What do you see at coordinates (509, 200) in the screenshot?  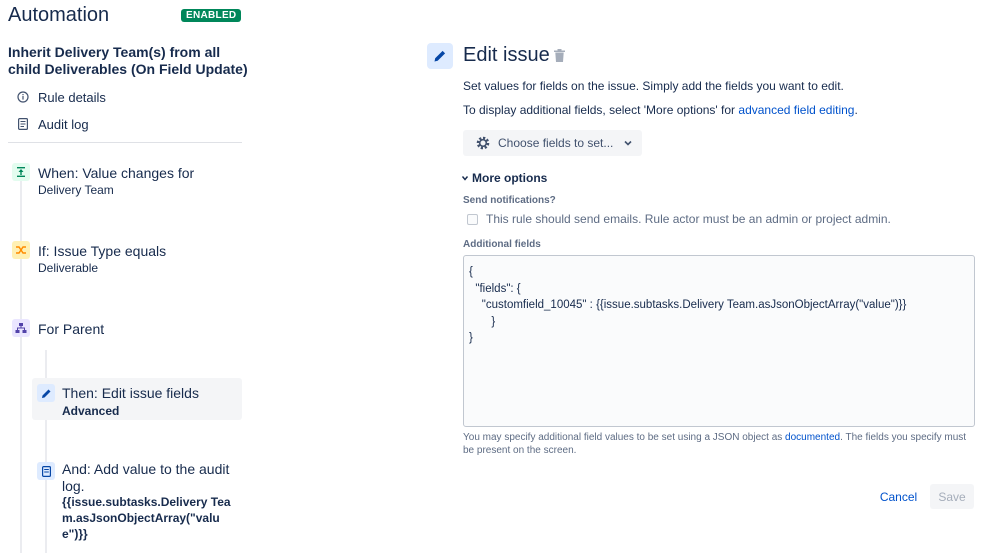 I see `send-notifications-label: Send notifications?` at bounding box center [509, 200].